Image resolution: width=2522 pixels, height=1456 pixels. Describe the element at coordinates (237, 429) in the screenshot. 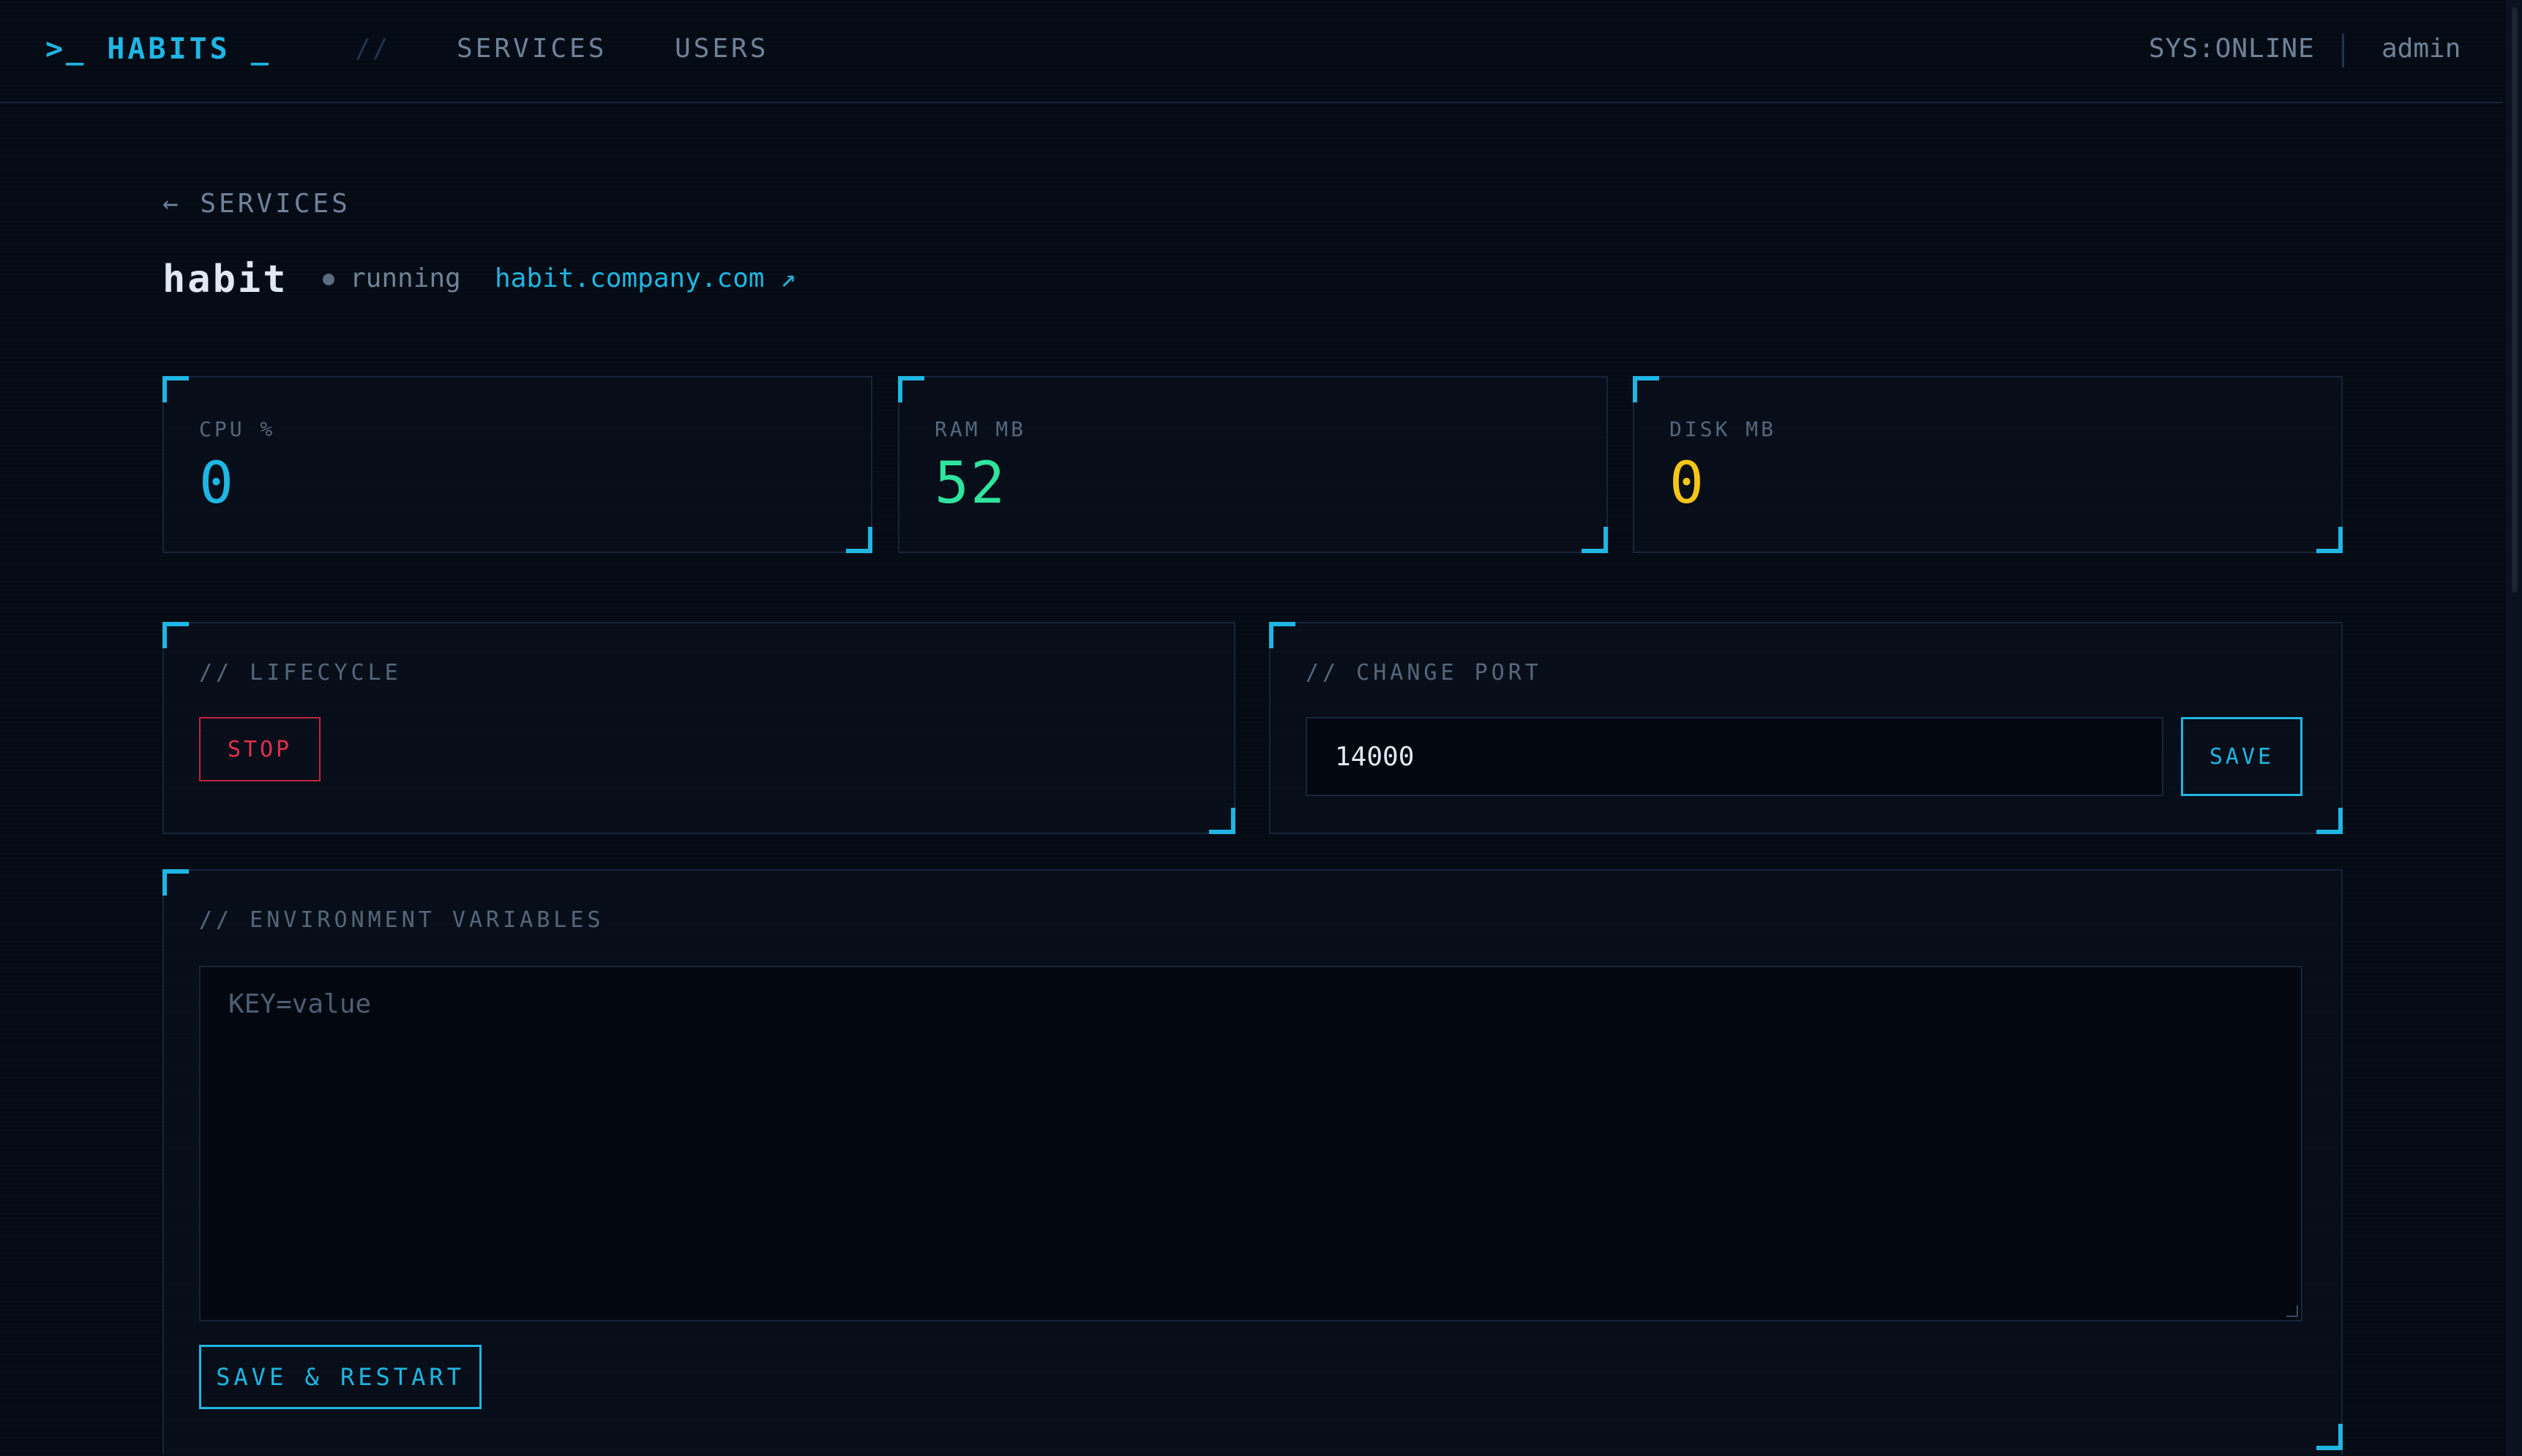

I see `stat-label: CPU %` at that location.